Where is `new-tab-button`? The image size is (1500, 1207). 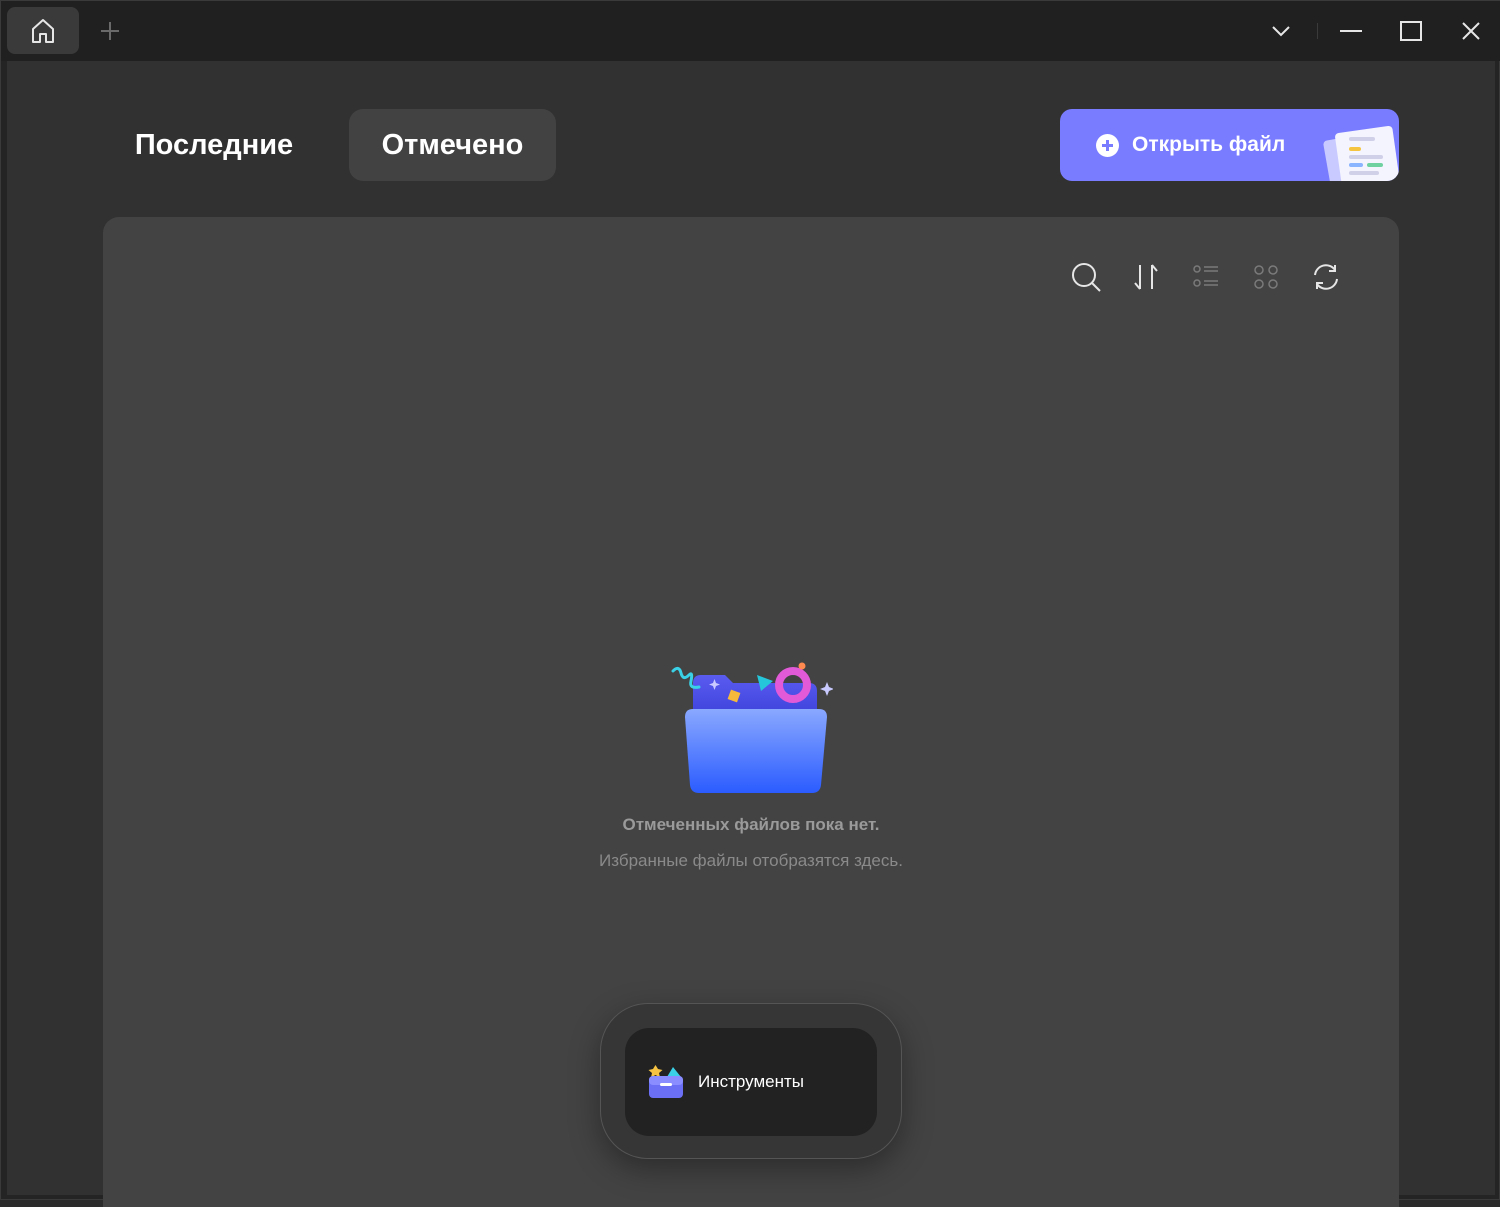 new-tab-button is located at coordinates (110, 31).